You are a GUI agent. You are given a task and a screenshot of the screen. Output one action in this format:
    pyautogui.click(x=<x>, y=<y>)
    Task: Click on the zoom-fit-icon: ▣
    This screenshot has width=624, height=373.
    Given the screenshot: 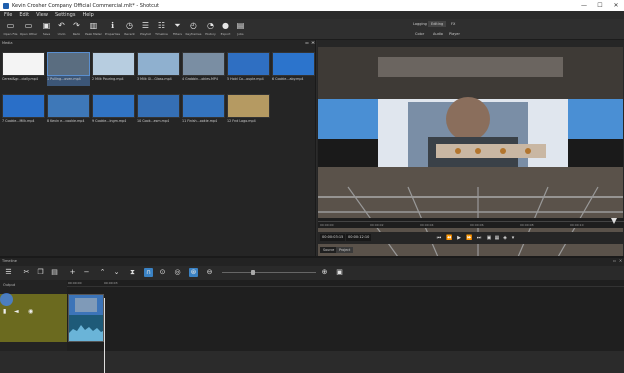 What is the action you would take?
    pyautogui.click(x=489, y=238)
    